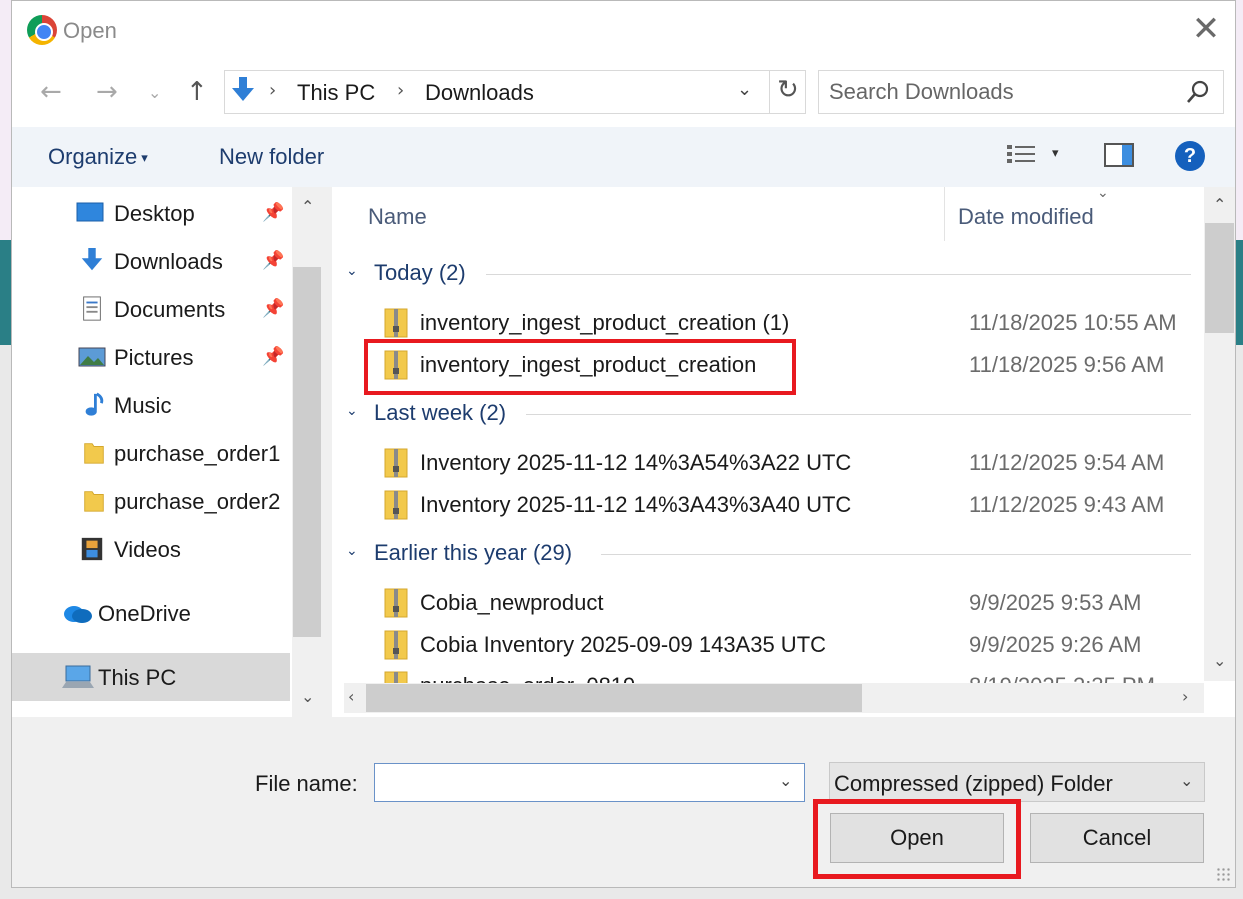 Image resolution: width=1243 pixels, height=899 pixels. What do you see at coordinates (351, 696) in the screenshot?
I see `scroll-left-icon: ‹` at bounding box center [351, 696].